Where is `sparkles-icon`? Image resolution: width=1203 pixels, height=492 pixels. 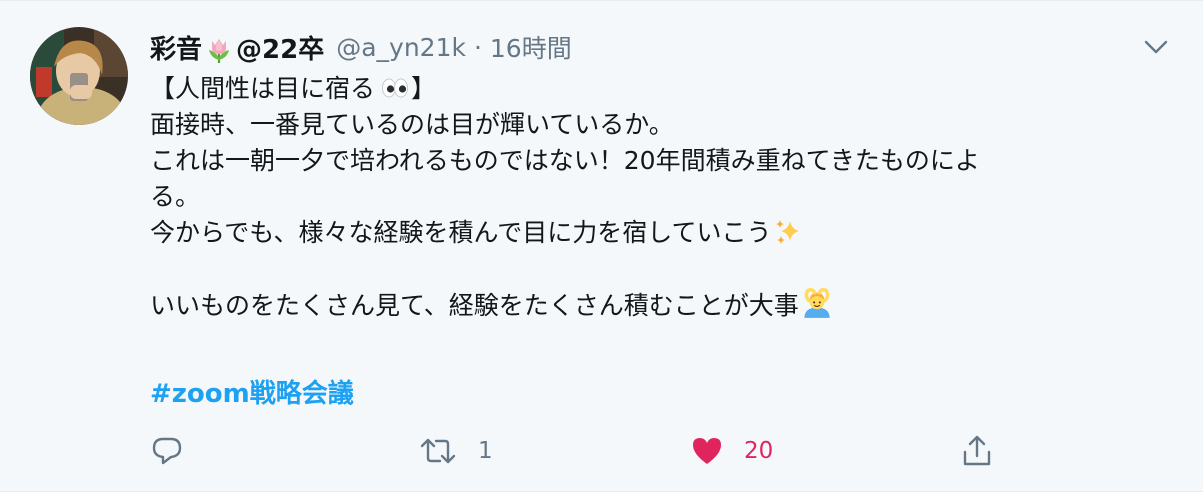
sparkles-icon is located at coordinates (787, 232).